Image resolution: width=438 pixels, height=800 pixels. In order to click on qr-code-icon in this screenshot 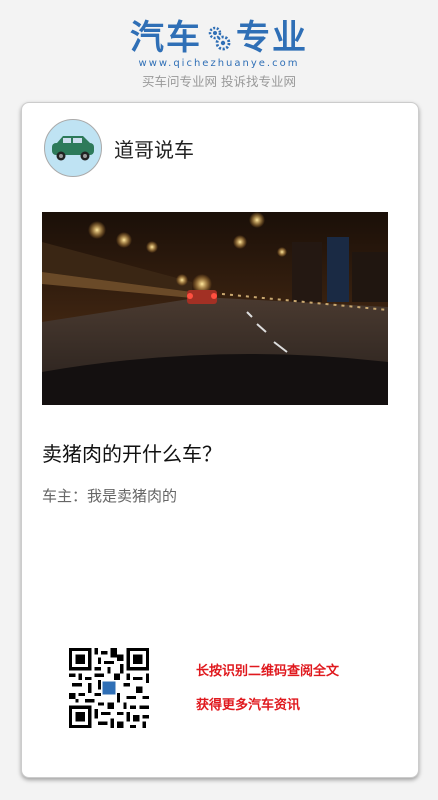, I will do `click(109, 688)`.